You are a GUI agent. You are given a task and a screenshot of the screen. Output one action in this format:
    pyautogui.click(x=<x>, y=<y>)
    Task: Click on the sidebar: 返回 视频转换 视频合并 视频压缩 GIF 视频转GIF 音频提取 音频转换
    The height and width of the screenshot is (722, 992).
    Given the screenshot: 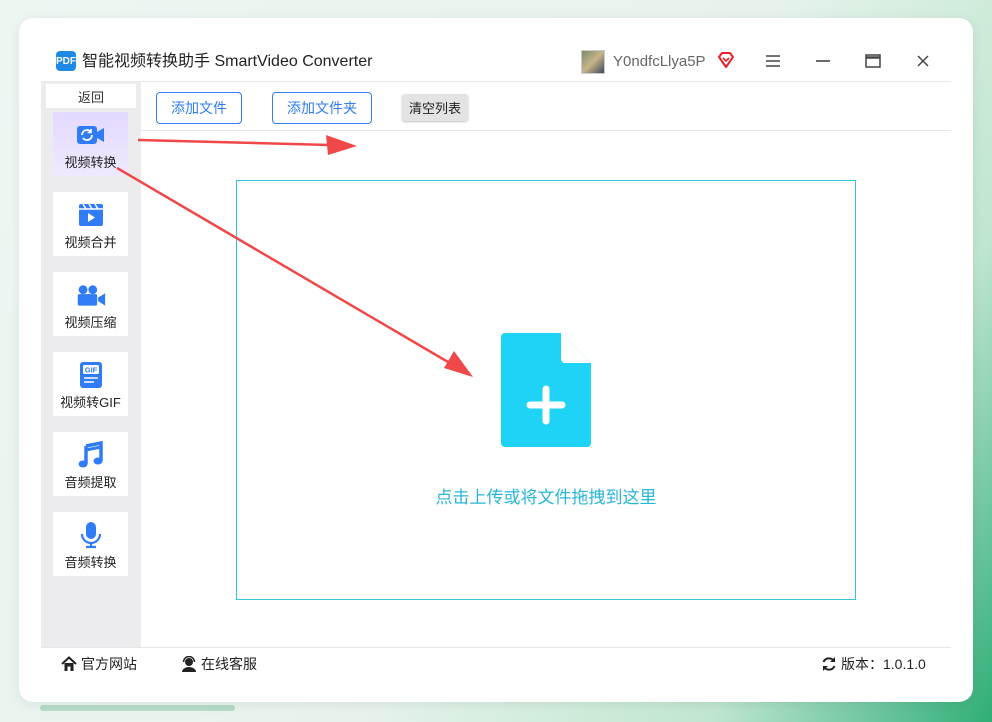 What is the action you would take?
    pyautogui.click(x=91, y=364)
    